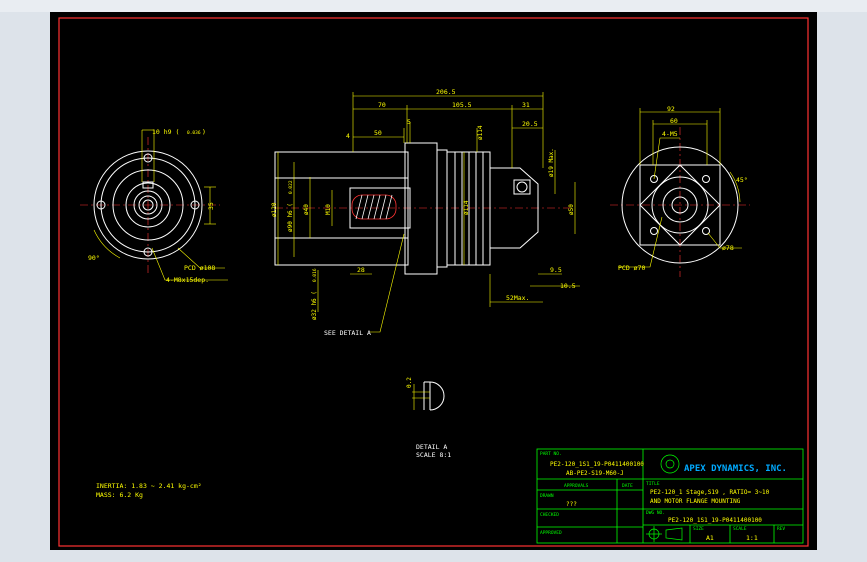 Image resolution: width=867 pixels, height=562 pixels. What do you see at coordinates (462, 105) in the screenshot?
I see `front-dim-105-5: 105.5` at bounding box center [462, 105].